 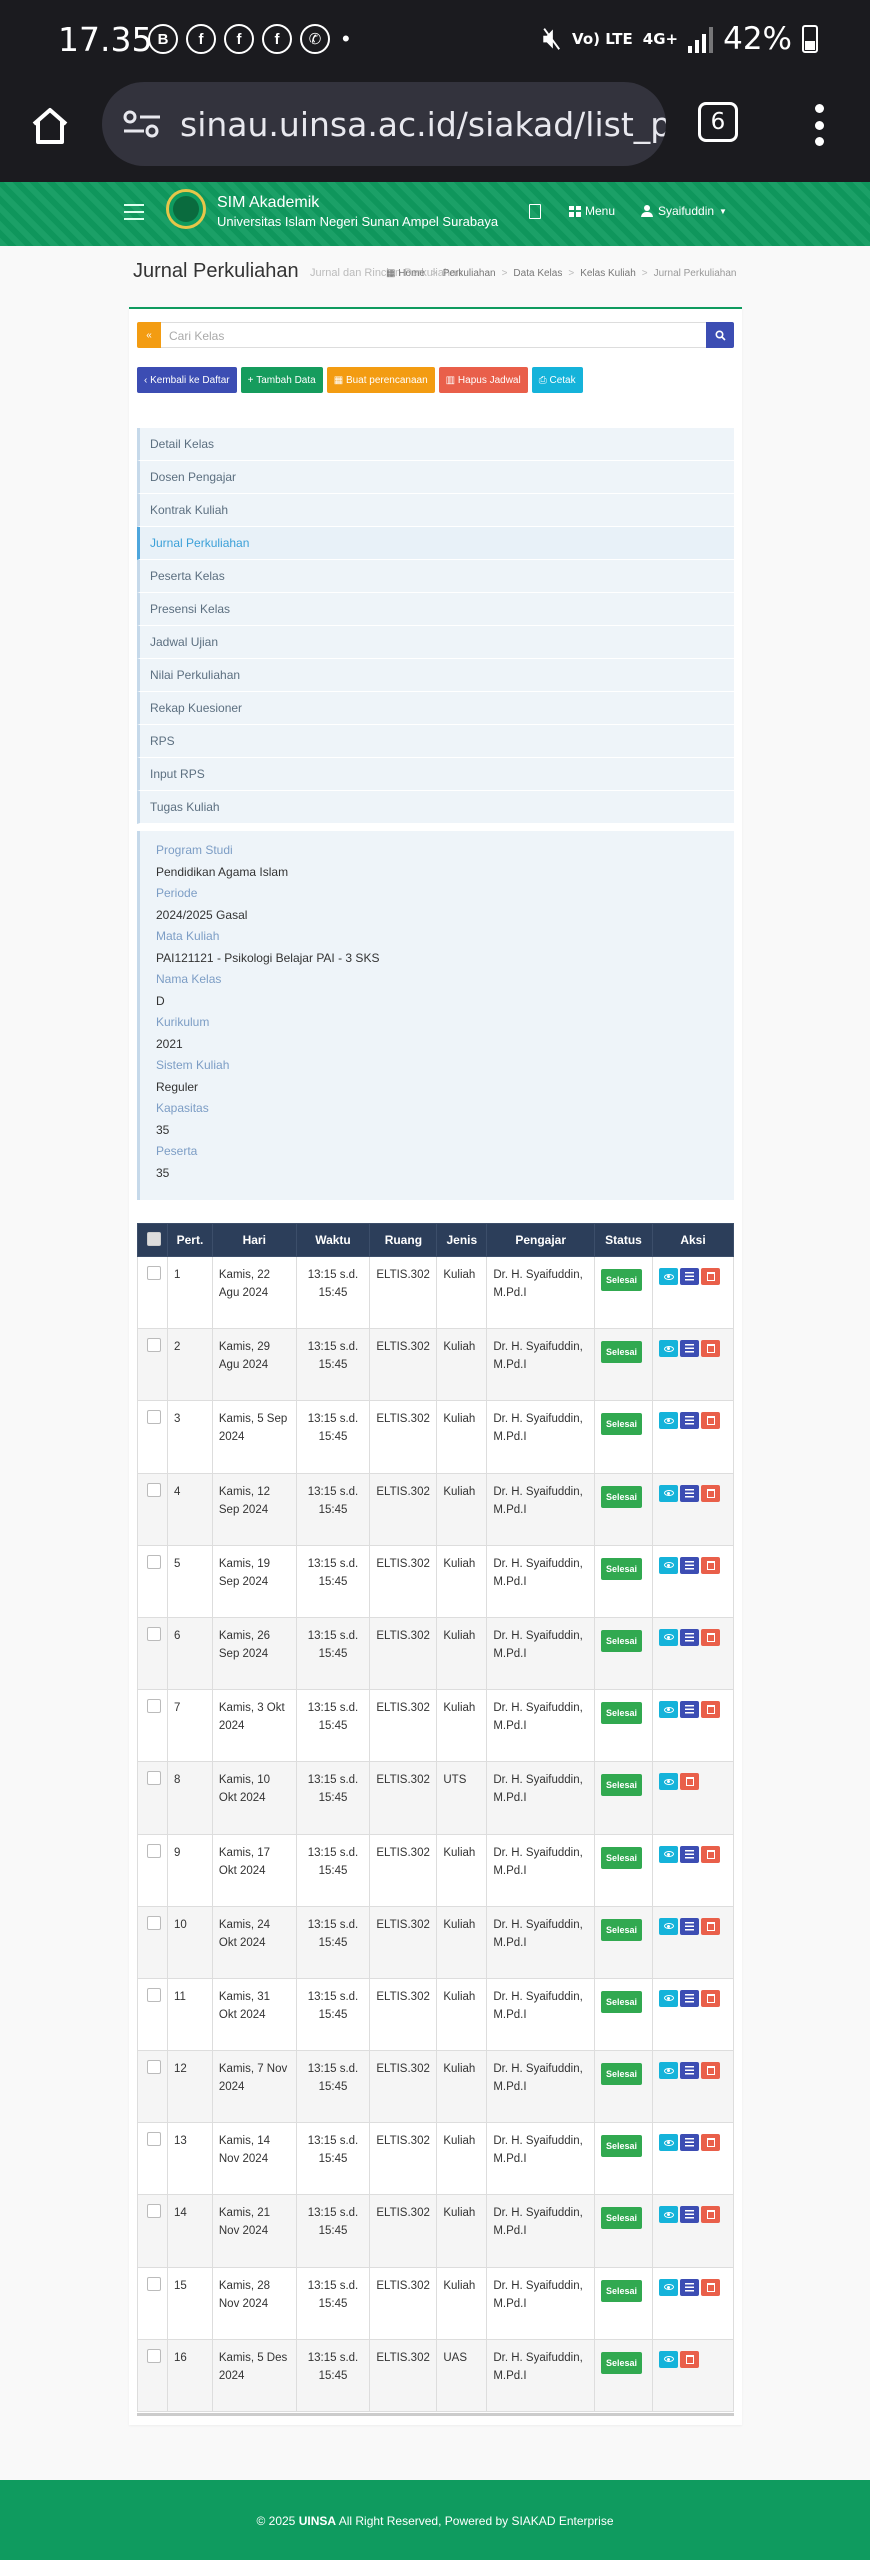 I want to click on site-settings-icon, so click(x=142, y=124).